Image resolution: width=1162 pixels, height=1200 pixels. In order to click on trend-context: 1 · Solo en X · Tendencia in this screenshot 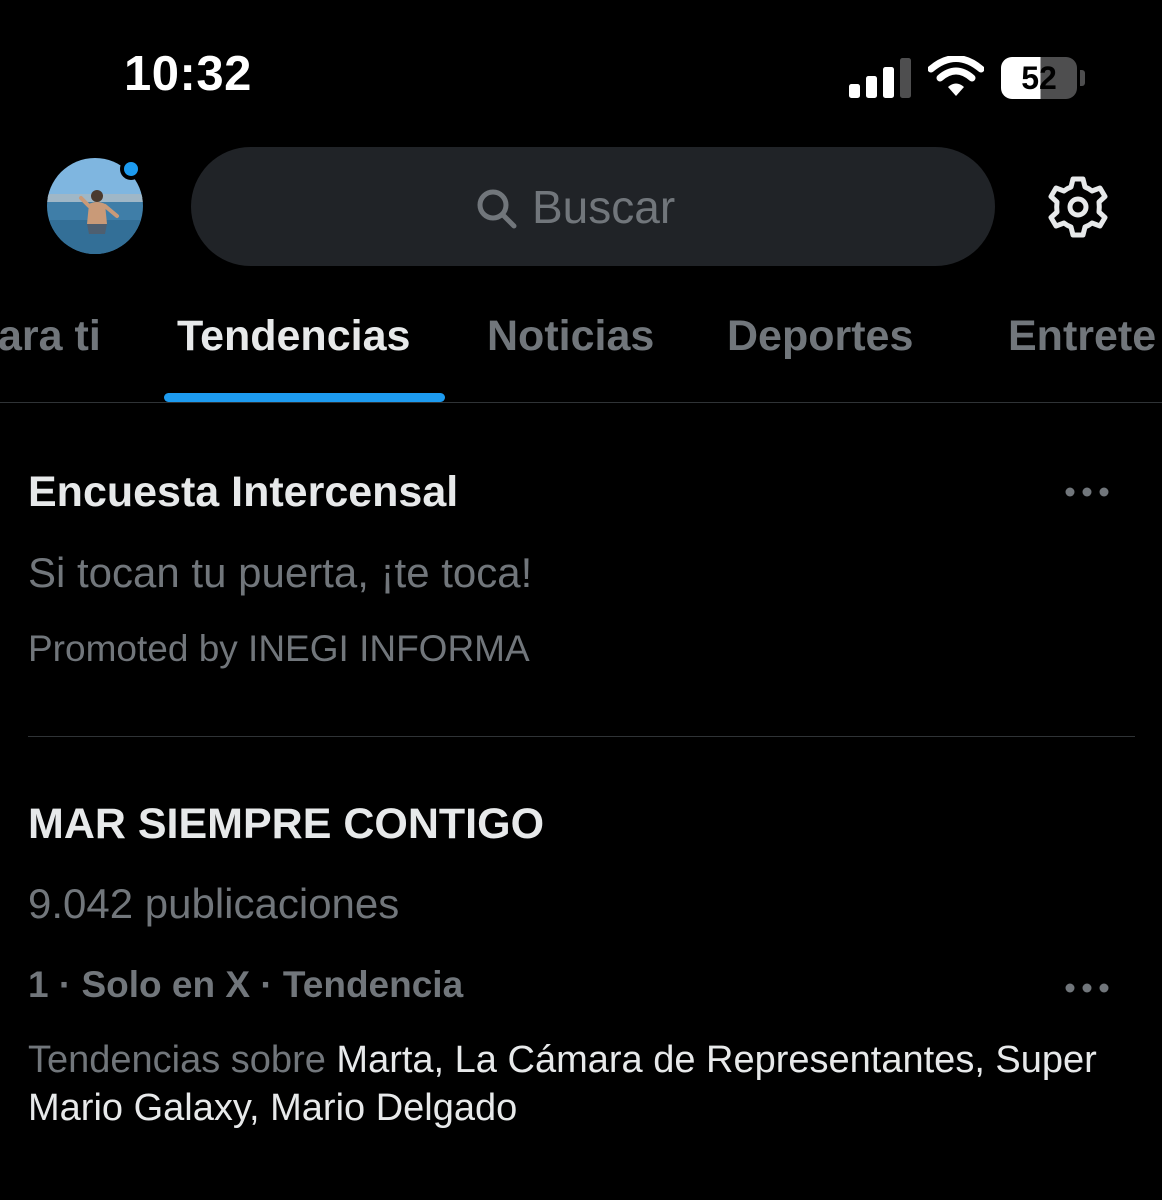, I will do `click(246, 984)`.